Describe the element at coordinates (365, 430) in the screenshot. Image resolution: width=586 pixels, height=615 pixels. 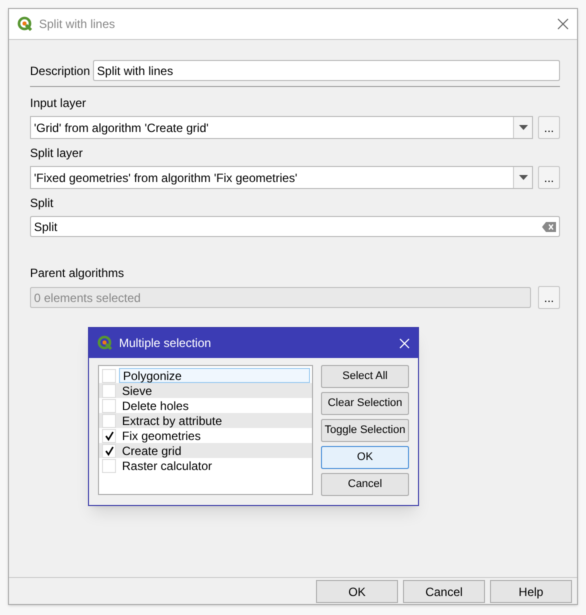
I see `dialog-button: Toggle Selection` at that location.